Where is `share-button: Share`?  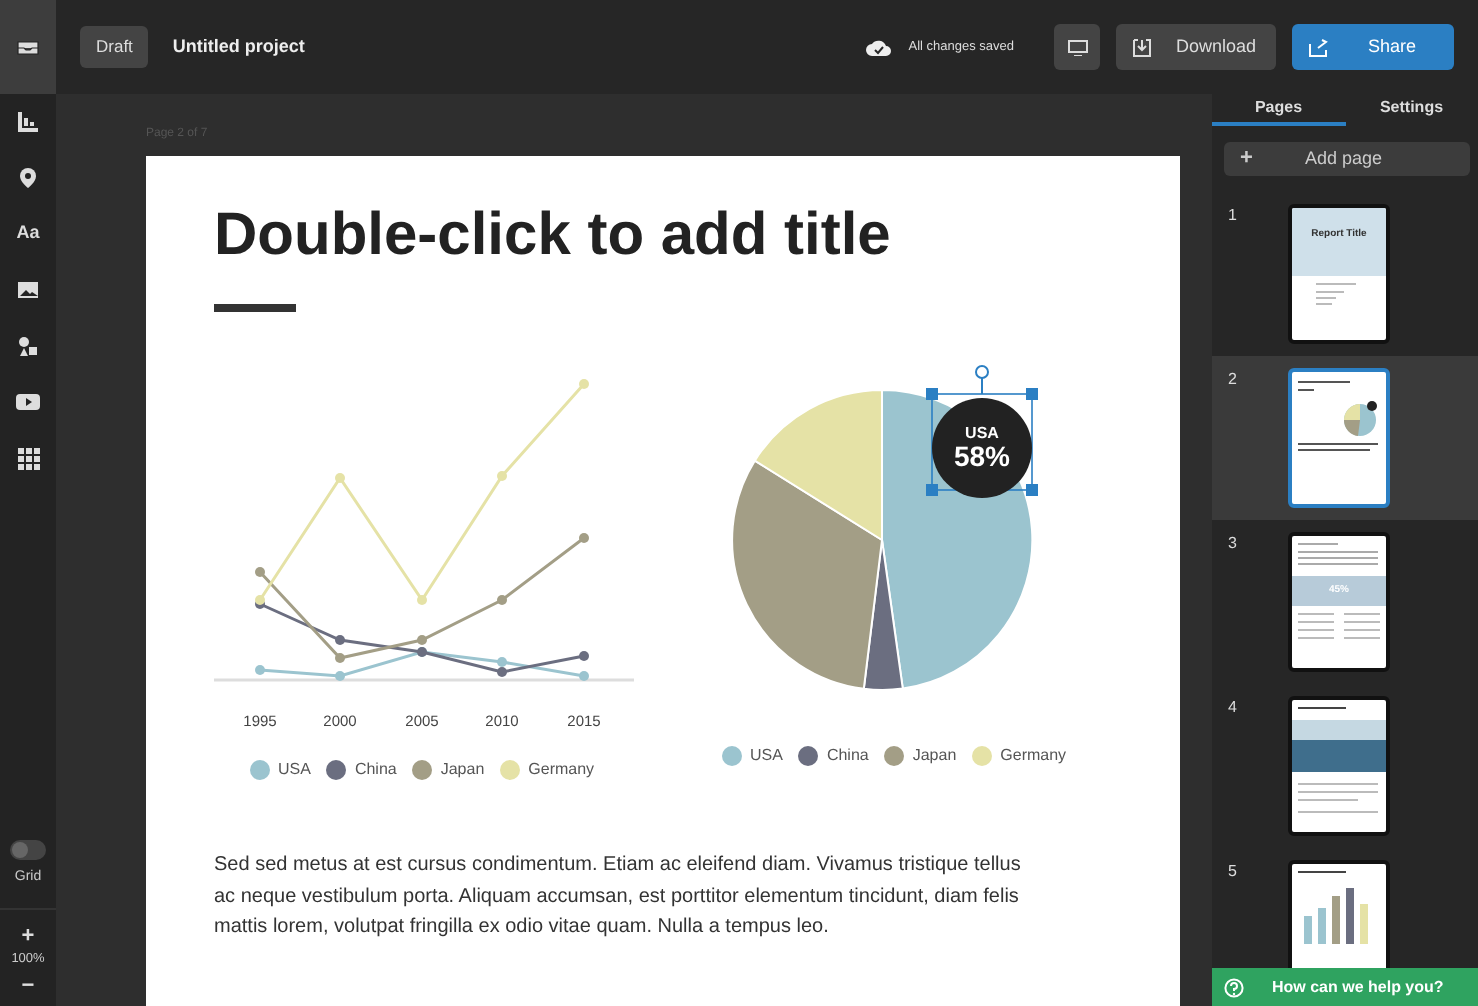
share-button: Share is located at coordinates (1373, 47).